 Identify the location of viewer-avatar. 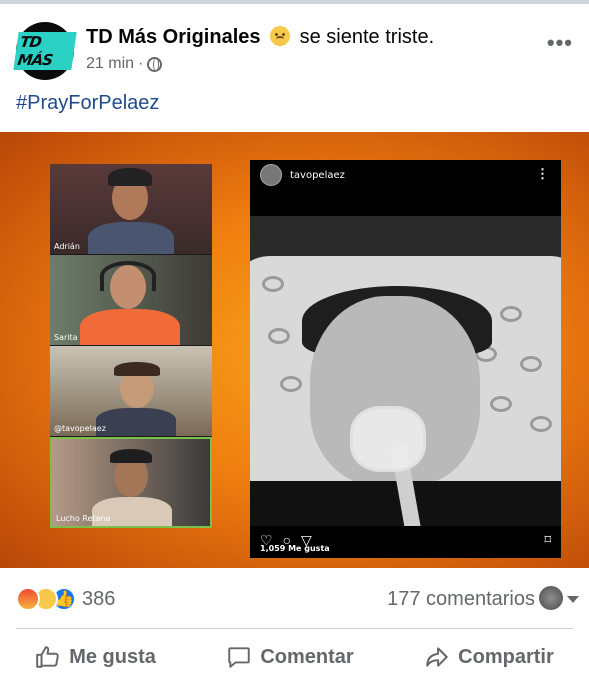
(551, 598).